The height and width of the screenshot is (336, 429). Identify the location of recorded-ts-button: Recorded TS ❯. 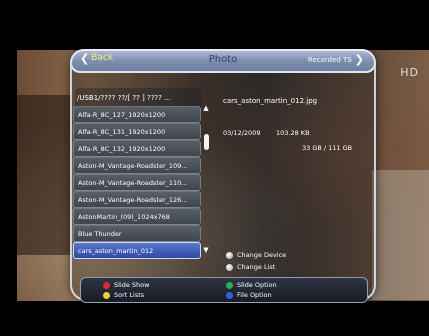
(335, 59).